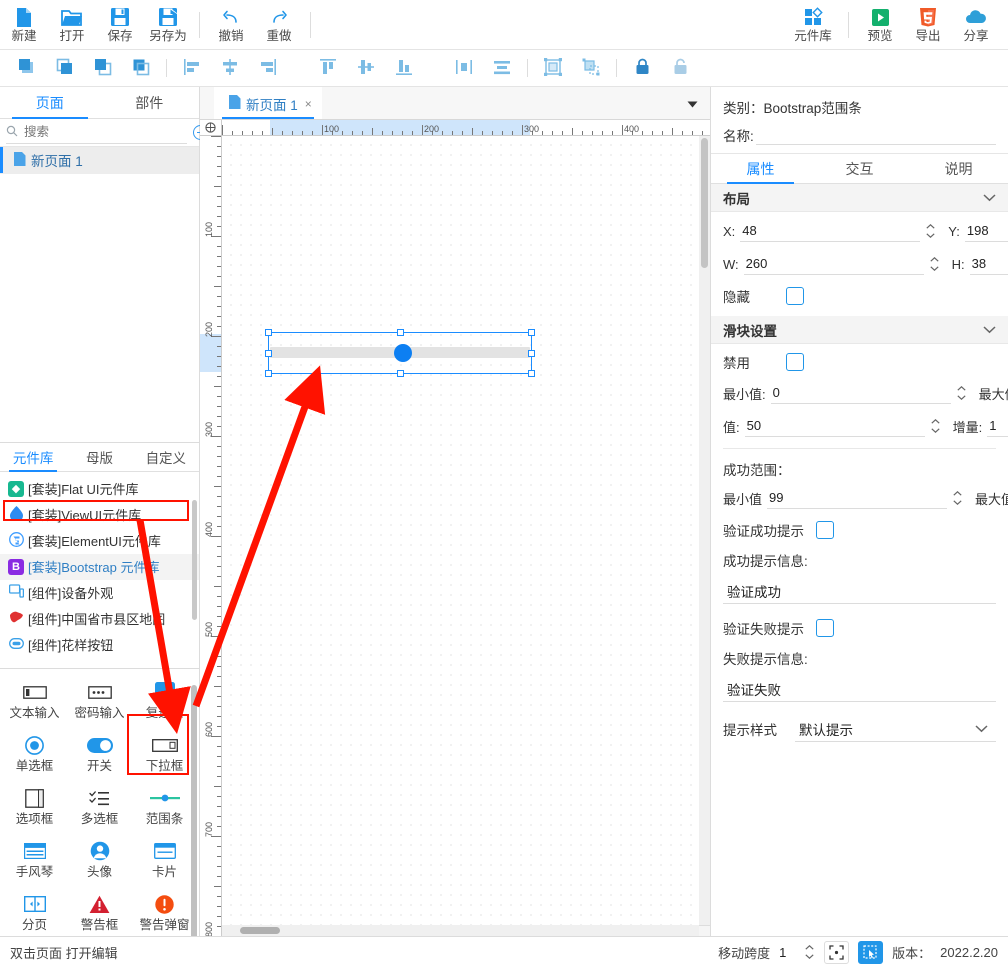 The image size is (1008, 967). Describe the element at coordinates (531, 332) in the screenshot. I see `resize-handle-ne` at that location.